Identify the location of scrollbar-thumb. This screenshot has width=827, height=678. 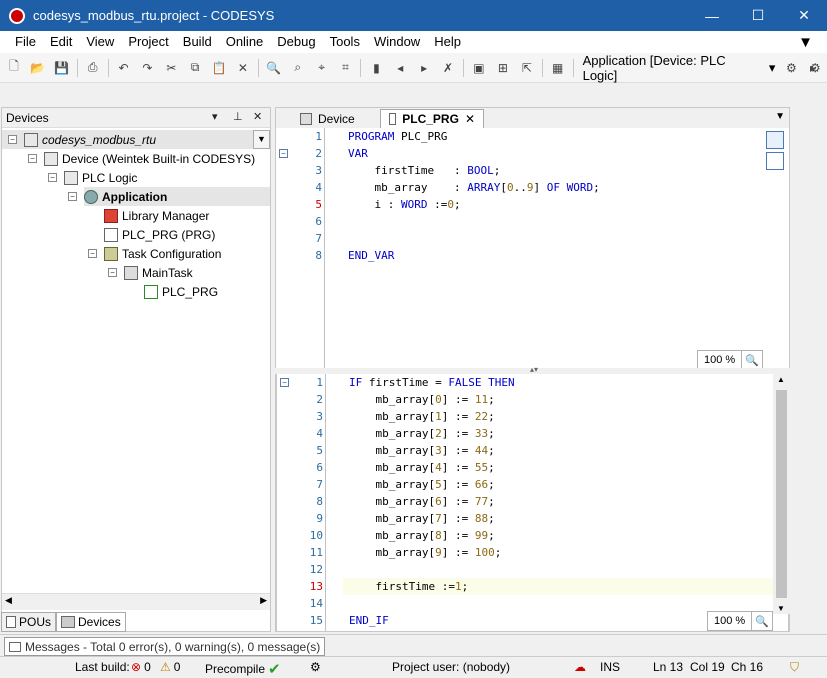
(781, 494).